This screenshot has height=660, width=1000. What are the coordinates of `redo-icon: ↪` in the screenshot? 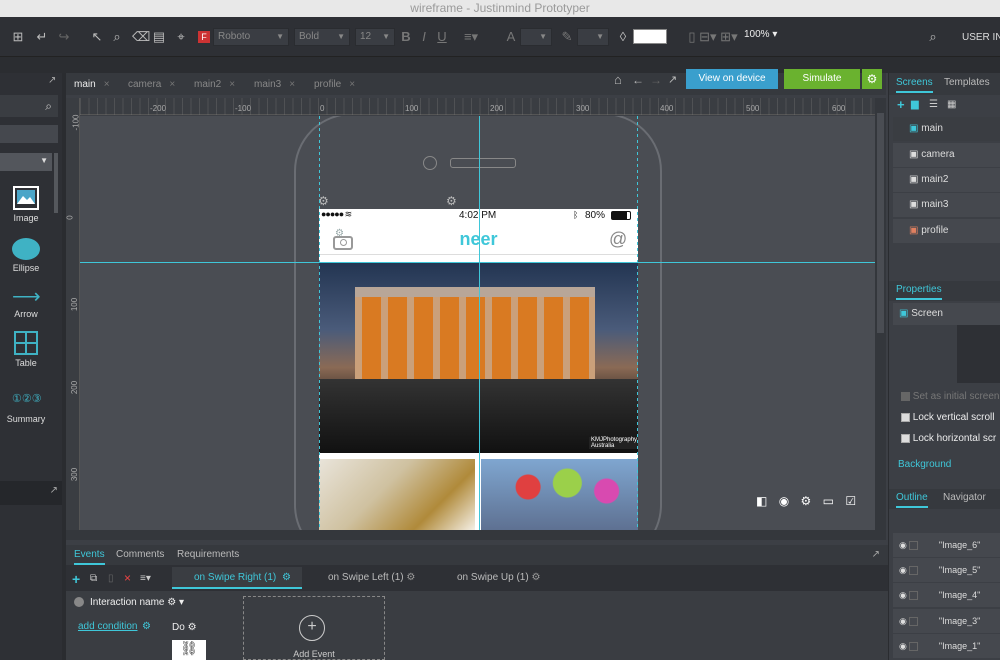 It's located at (64, 37).